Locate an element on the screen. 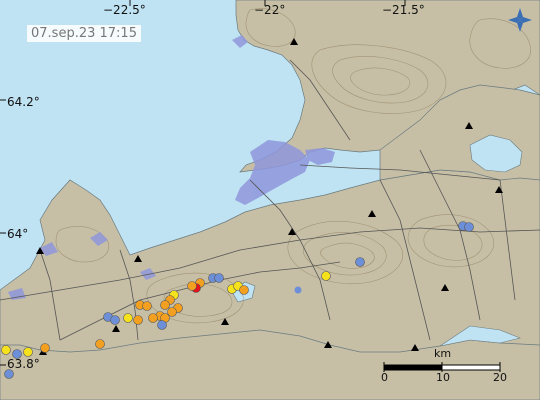 Image resolution: width=540 pixels, height=400 pixels. scale-unit-label: km is located at coordinates (443, 353).